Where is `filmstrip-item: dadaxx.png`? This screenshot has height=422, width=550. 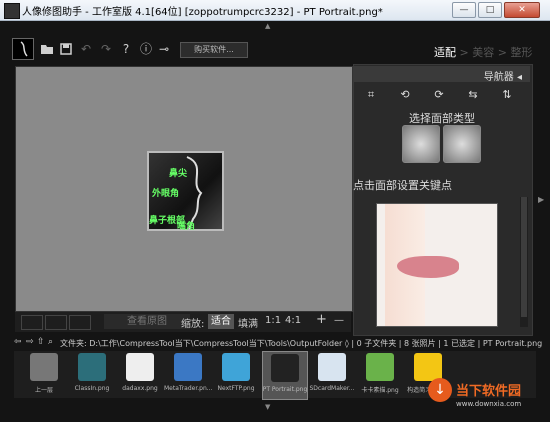
filmstrip-item: dadaxx.png is located at coordinates (140, 374).